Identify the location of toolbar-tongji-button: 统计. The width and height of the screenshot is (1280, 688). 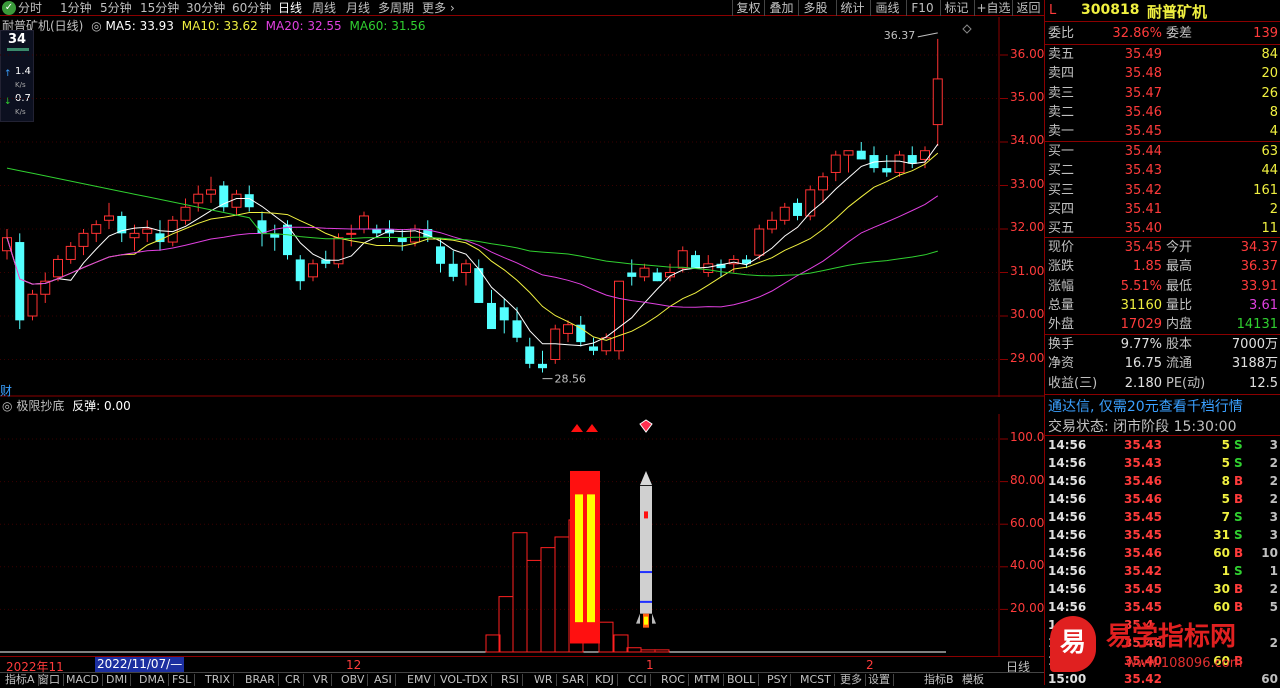
(852, 8).